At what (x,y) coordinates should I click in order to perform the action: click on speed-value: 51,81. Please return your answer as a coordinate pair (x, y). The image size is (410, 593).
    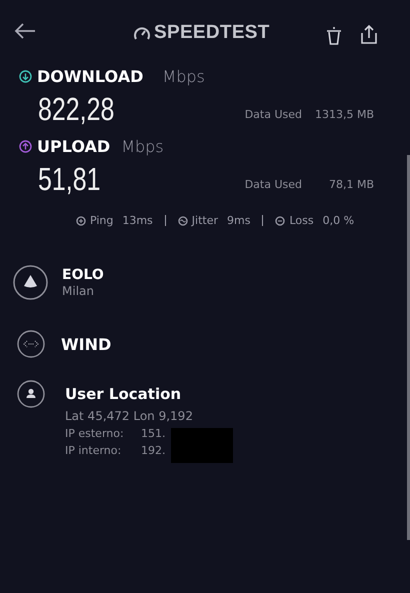
    Looking at the image, I should click on (70, 179).